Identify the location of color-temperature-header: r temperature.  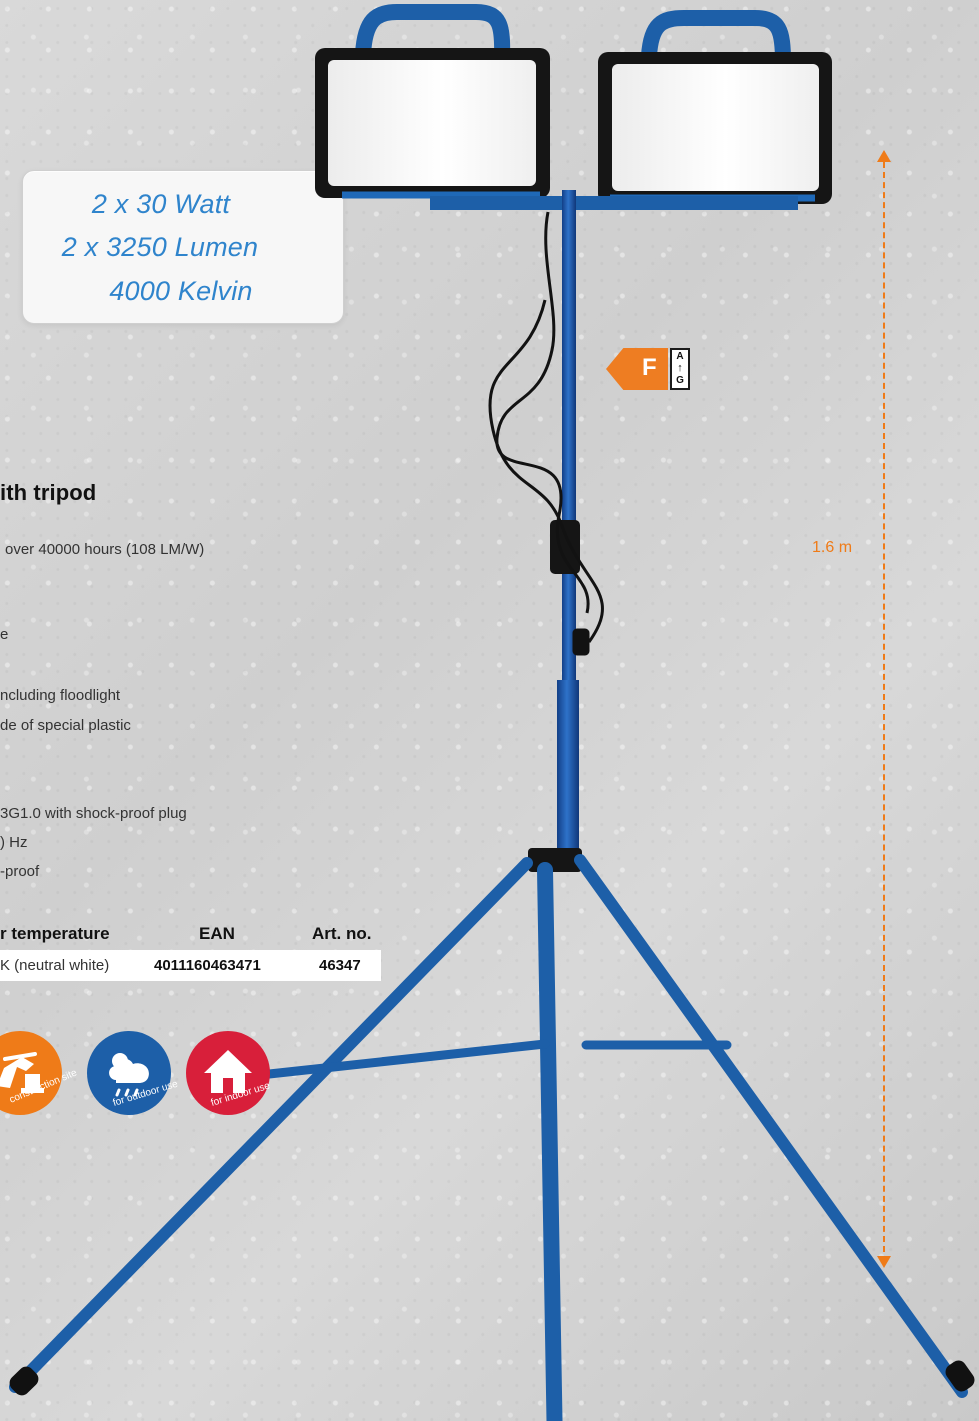
(55, 933).